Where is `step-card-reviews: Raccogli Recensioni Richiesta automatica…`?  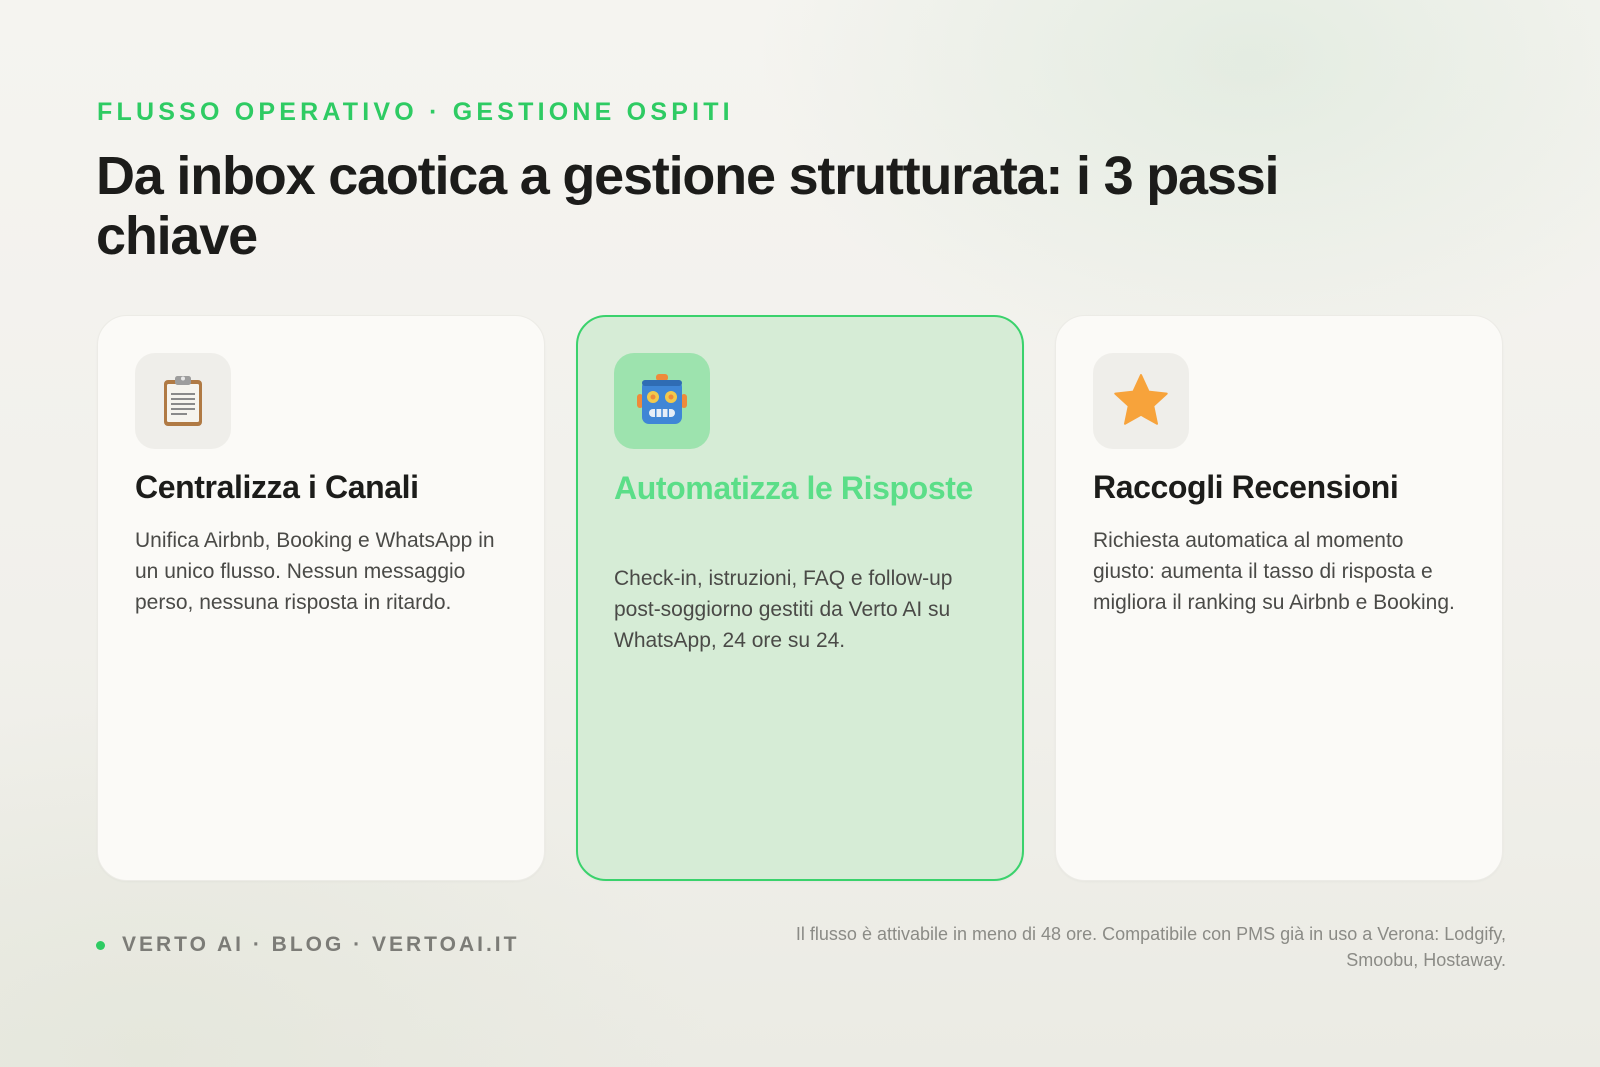 step-card-reviews: Raccogli Recensioni Richiesta automatica… is located at coordinates (1279, 598).